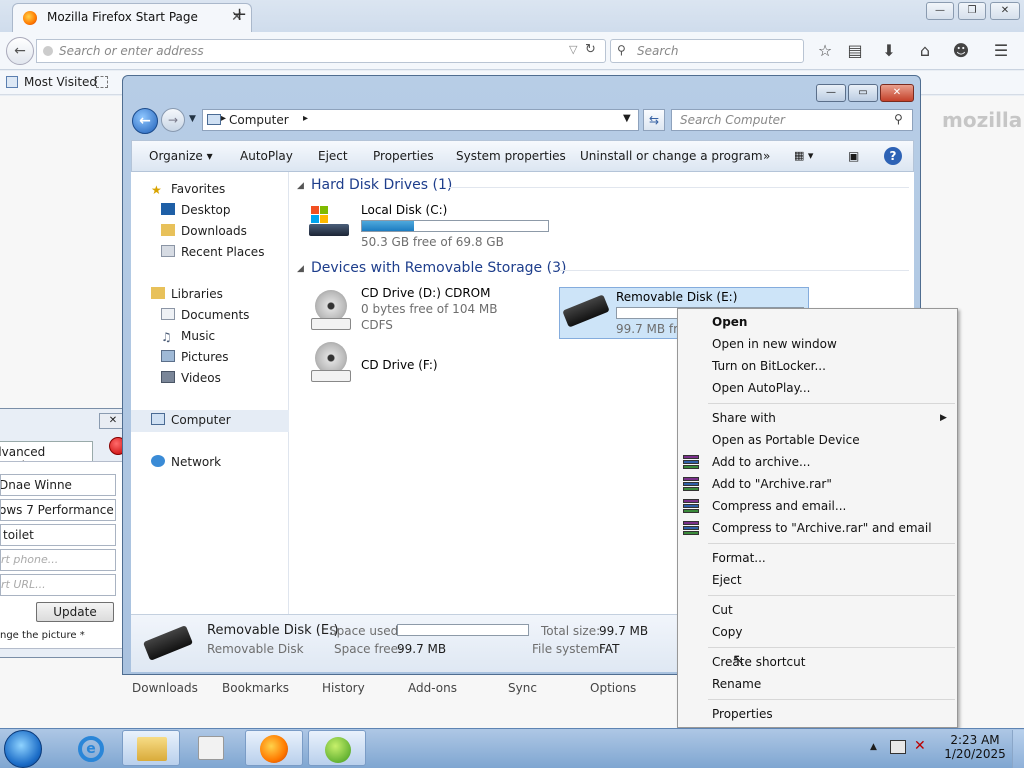 Image resolution: width=1024 pixels, height=768 pixels. I want to click on name-field: Dnae Winne, so click(58, 485).